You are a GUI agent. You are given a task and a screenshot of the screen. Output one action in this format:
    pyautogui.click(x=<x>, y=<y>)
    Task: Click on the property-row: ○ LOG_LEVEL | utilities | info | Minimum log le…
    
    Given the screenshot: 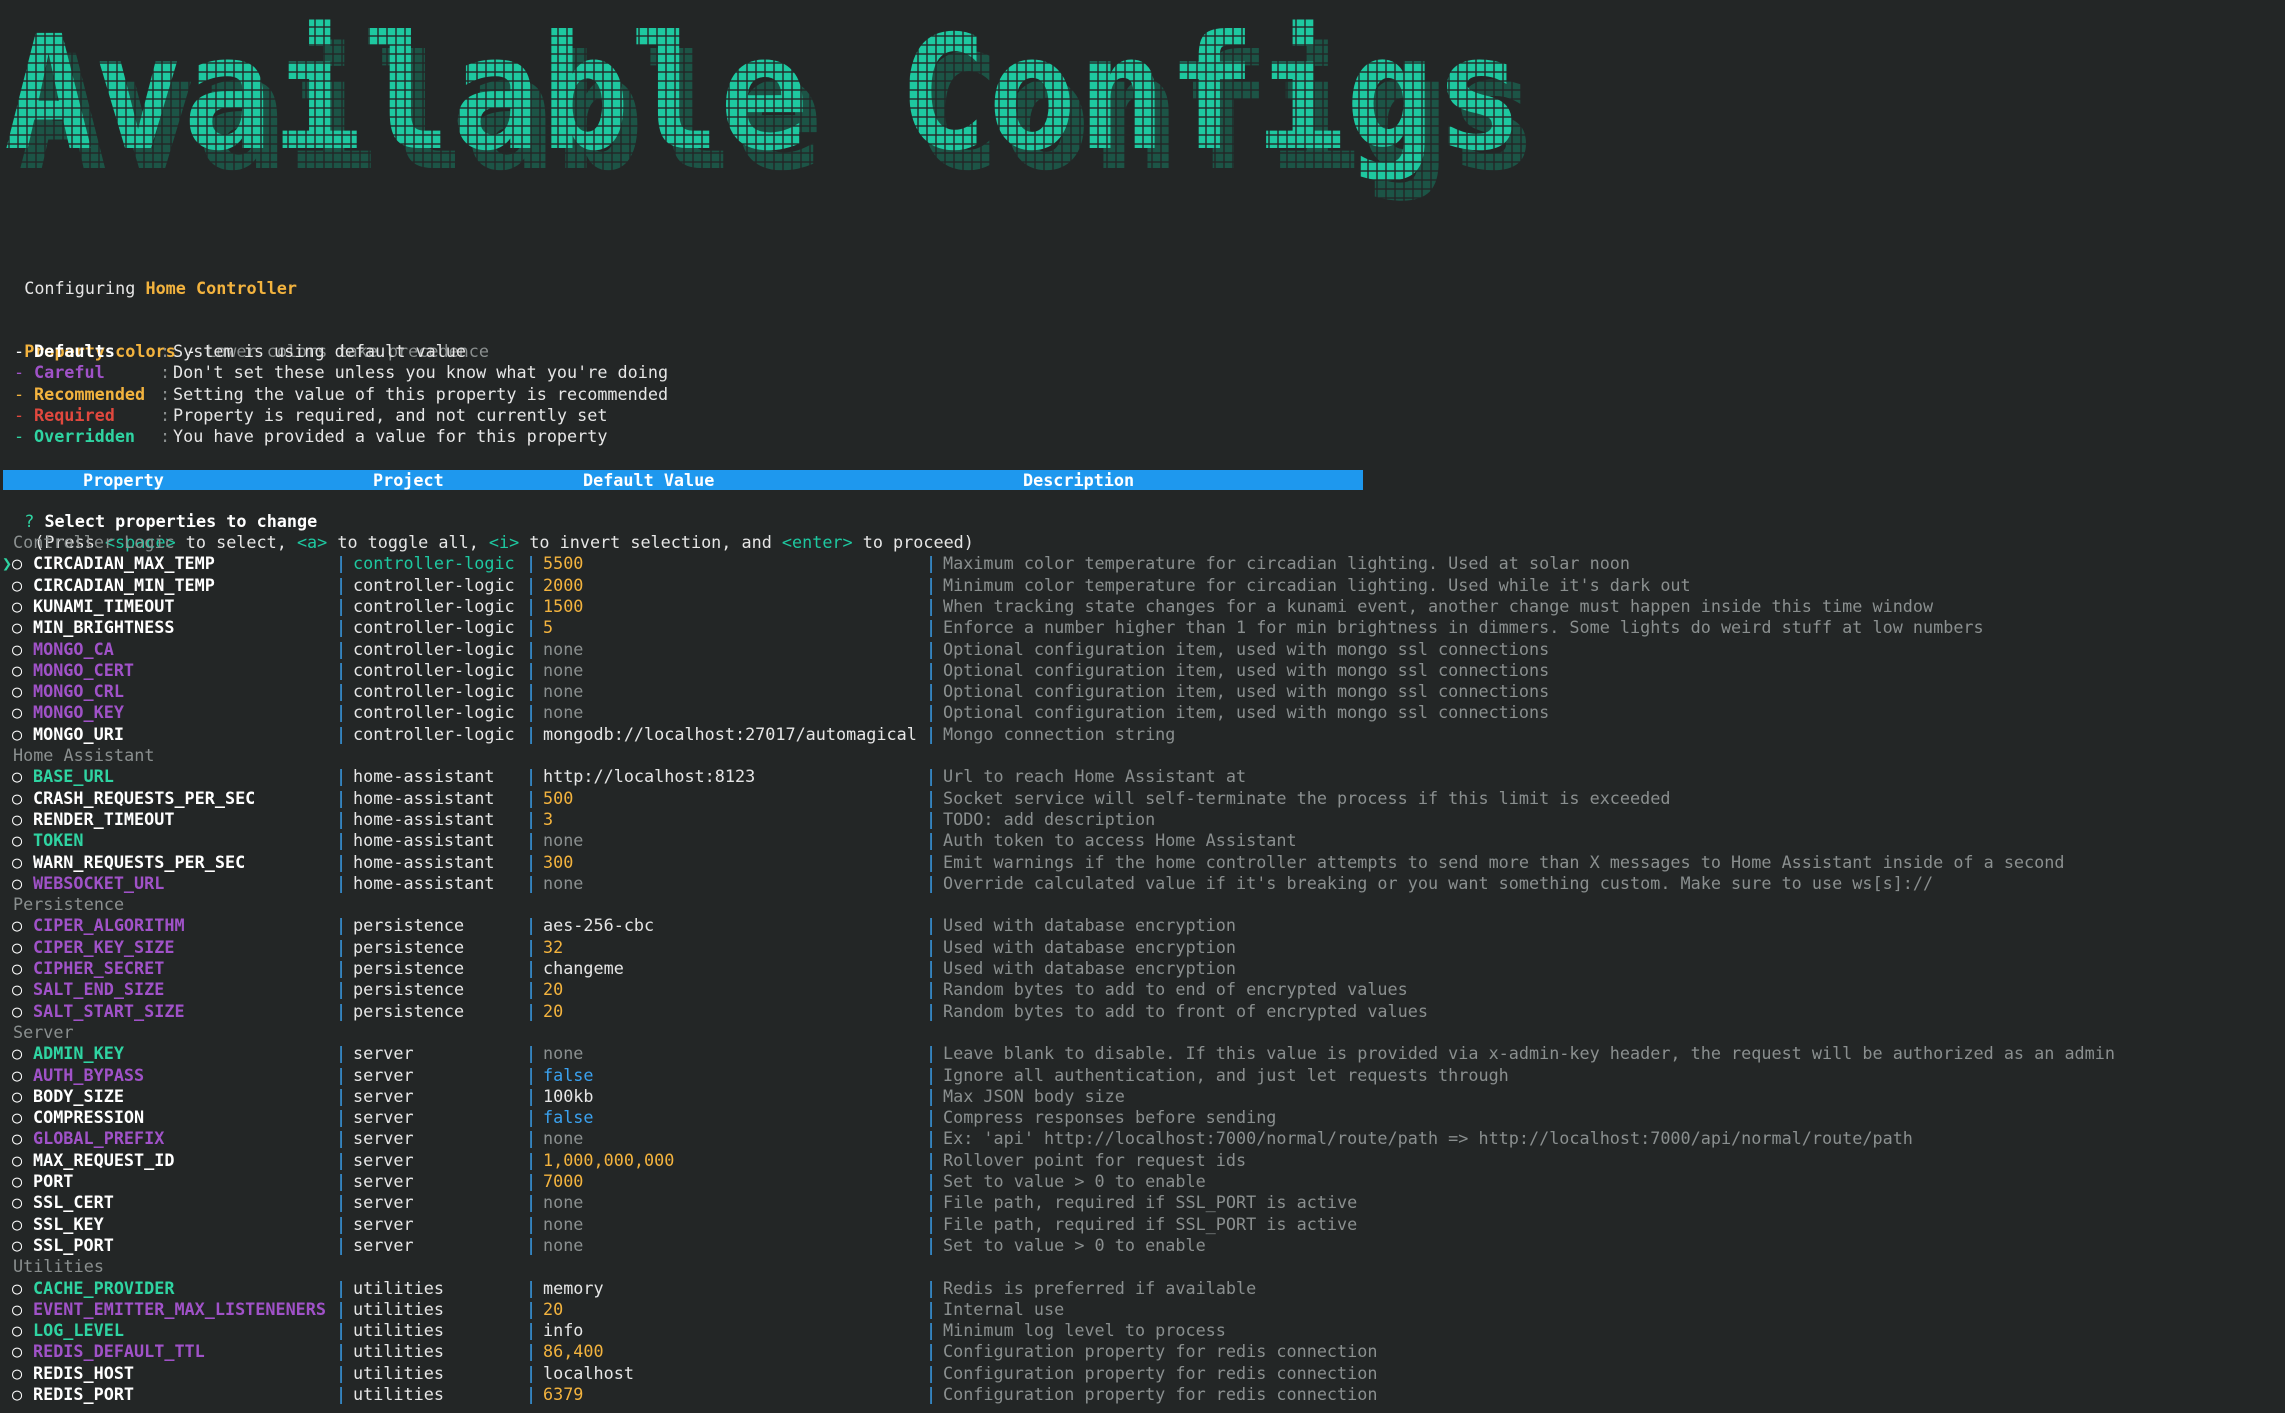 What is the action you would take?
    pyautogui.click(x=1139, y=1330)
    